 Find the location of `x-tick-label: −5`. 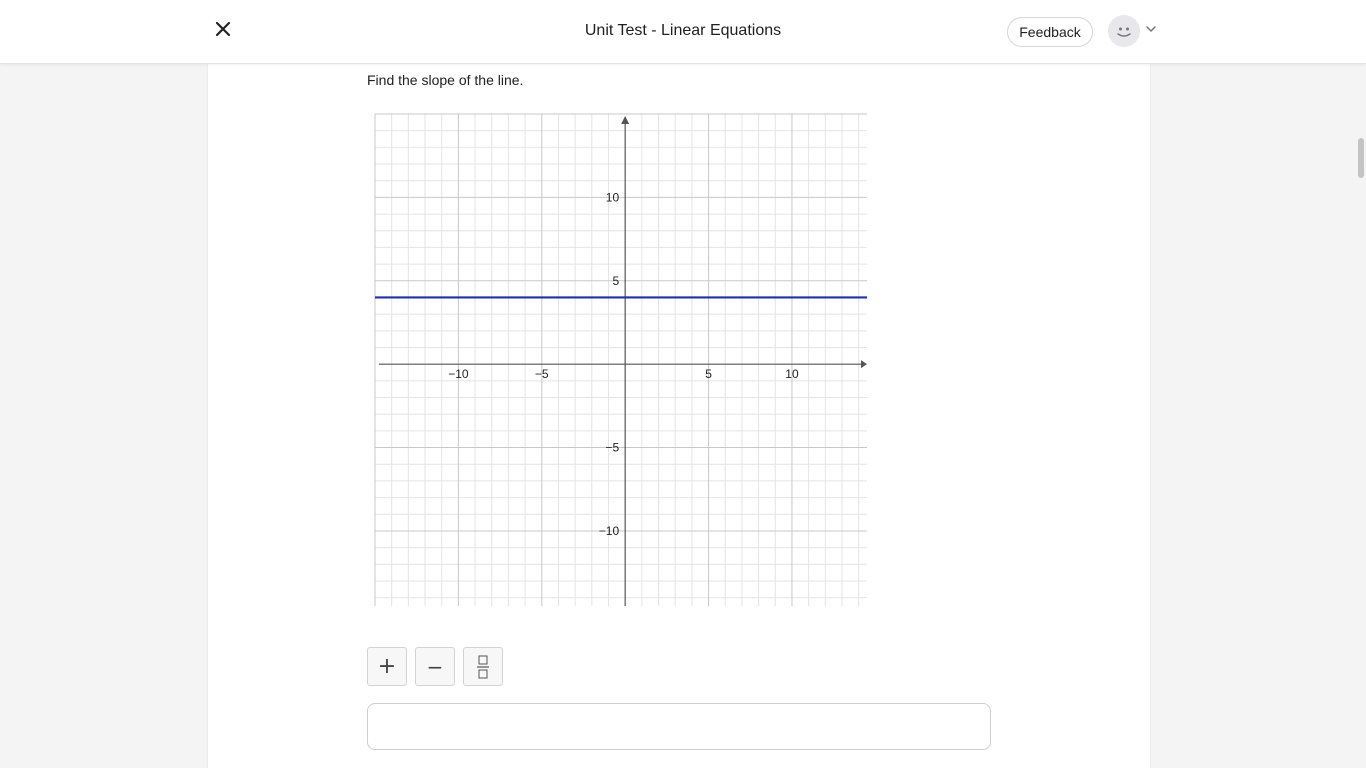

x-tick-label: −5 is located at coordinates (542, 374).